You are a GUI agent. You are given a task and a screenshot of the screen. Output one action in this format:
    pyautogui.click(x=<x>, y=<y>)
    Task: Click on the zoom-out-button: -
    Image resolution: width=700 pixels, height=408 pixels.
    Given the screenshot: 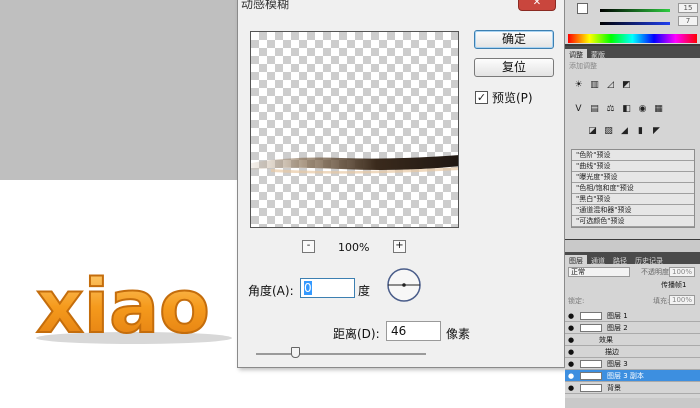 What is the action you would take?
    pyautogui.click(x=308, y=246)
    